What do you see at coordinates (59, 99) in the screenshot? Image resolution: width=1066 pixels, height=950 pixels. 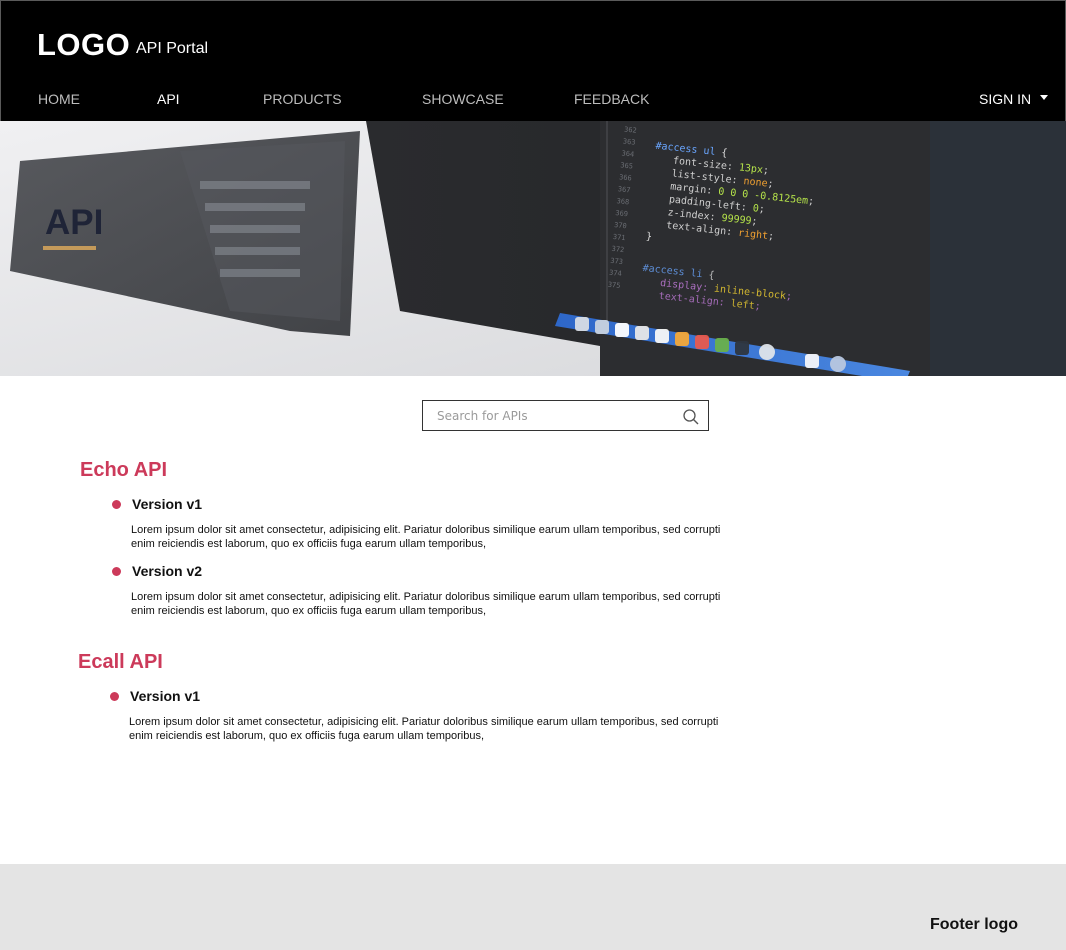 I see `nav-home: HOME` at bounding box center [59, 99].